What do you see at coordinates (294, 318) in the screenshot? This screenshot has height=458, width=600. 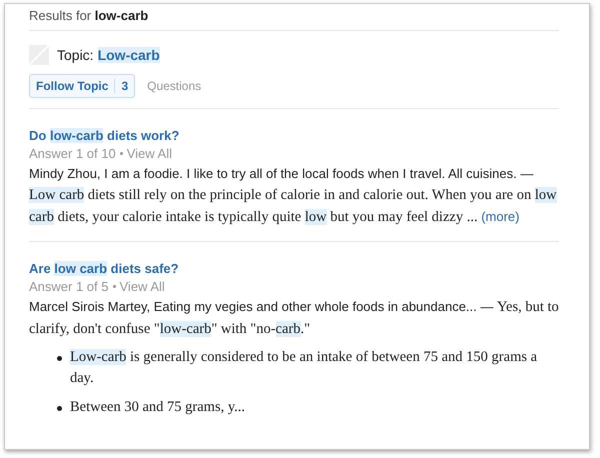 I see `answer-snippet: Marcel Sirois Martey, Eating my vegies and other whole foods in abundance... — Yes, but to clarify, don't confuse "low-carb" with "no-carb."` at bounding box center [294, 318].